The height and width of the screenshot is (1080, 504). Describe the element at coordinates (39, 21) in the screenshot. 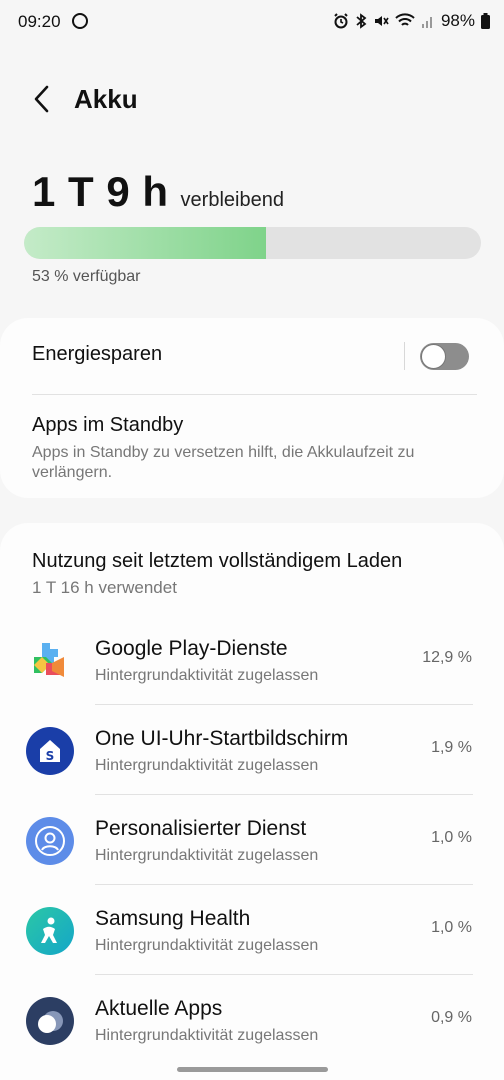

I see `status-time: 09:20` at that location.